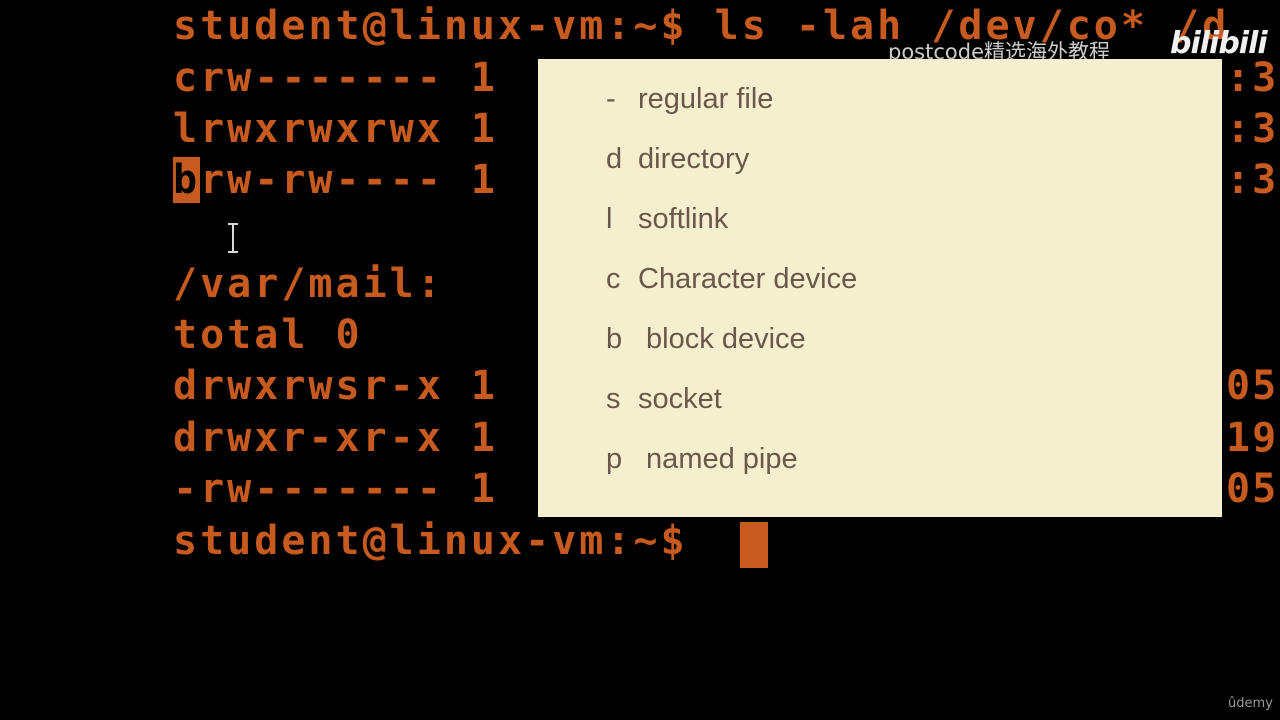 The height and width of the screenshot is (720, 1280). Describe the element at coordinates (694, 159) in the screenshot. I see `legend-label: directory` at that location.